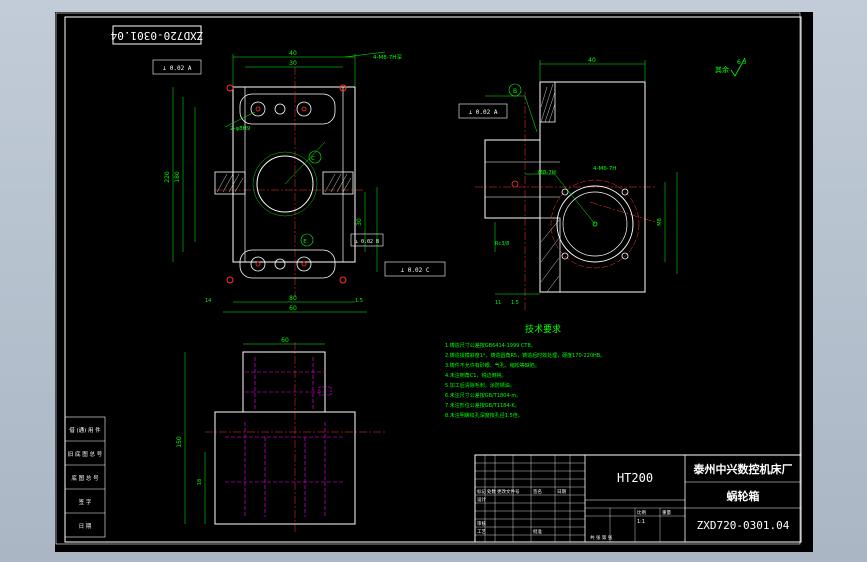  I want to click on dim-front-height: 220, so click(167, 177).